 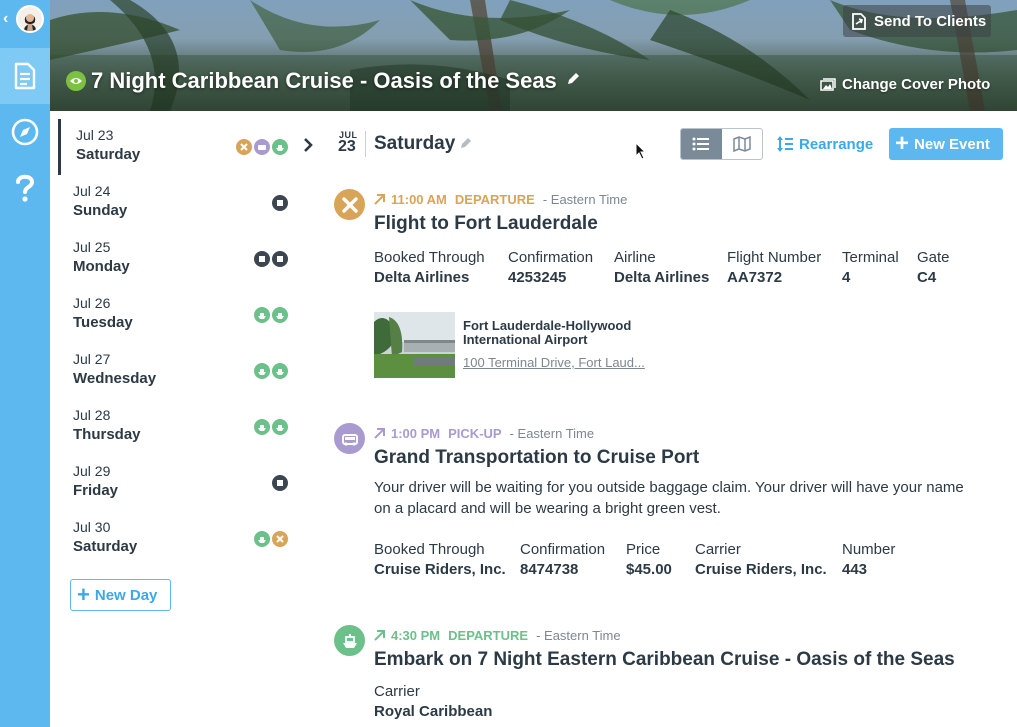 What do you see at coordinates (429, 257) in the screenshot?
I see `field-label: Booked Through` at bounding box center [429, 257].